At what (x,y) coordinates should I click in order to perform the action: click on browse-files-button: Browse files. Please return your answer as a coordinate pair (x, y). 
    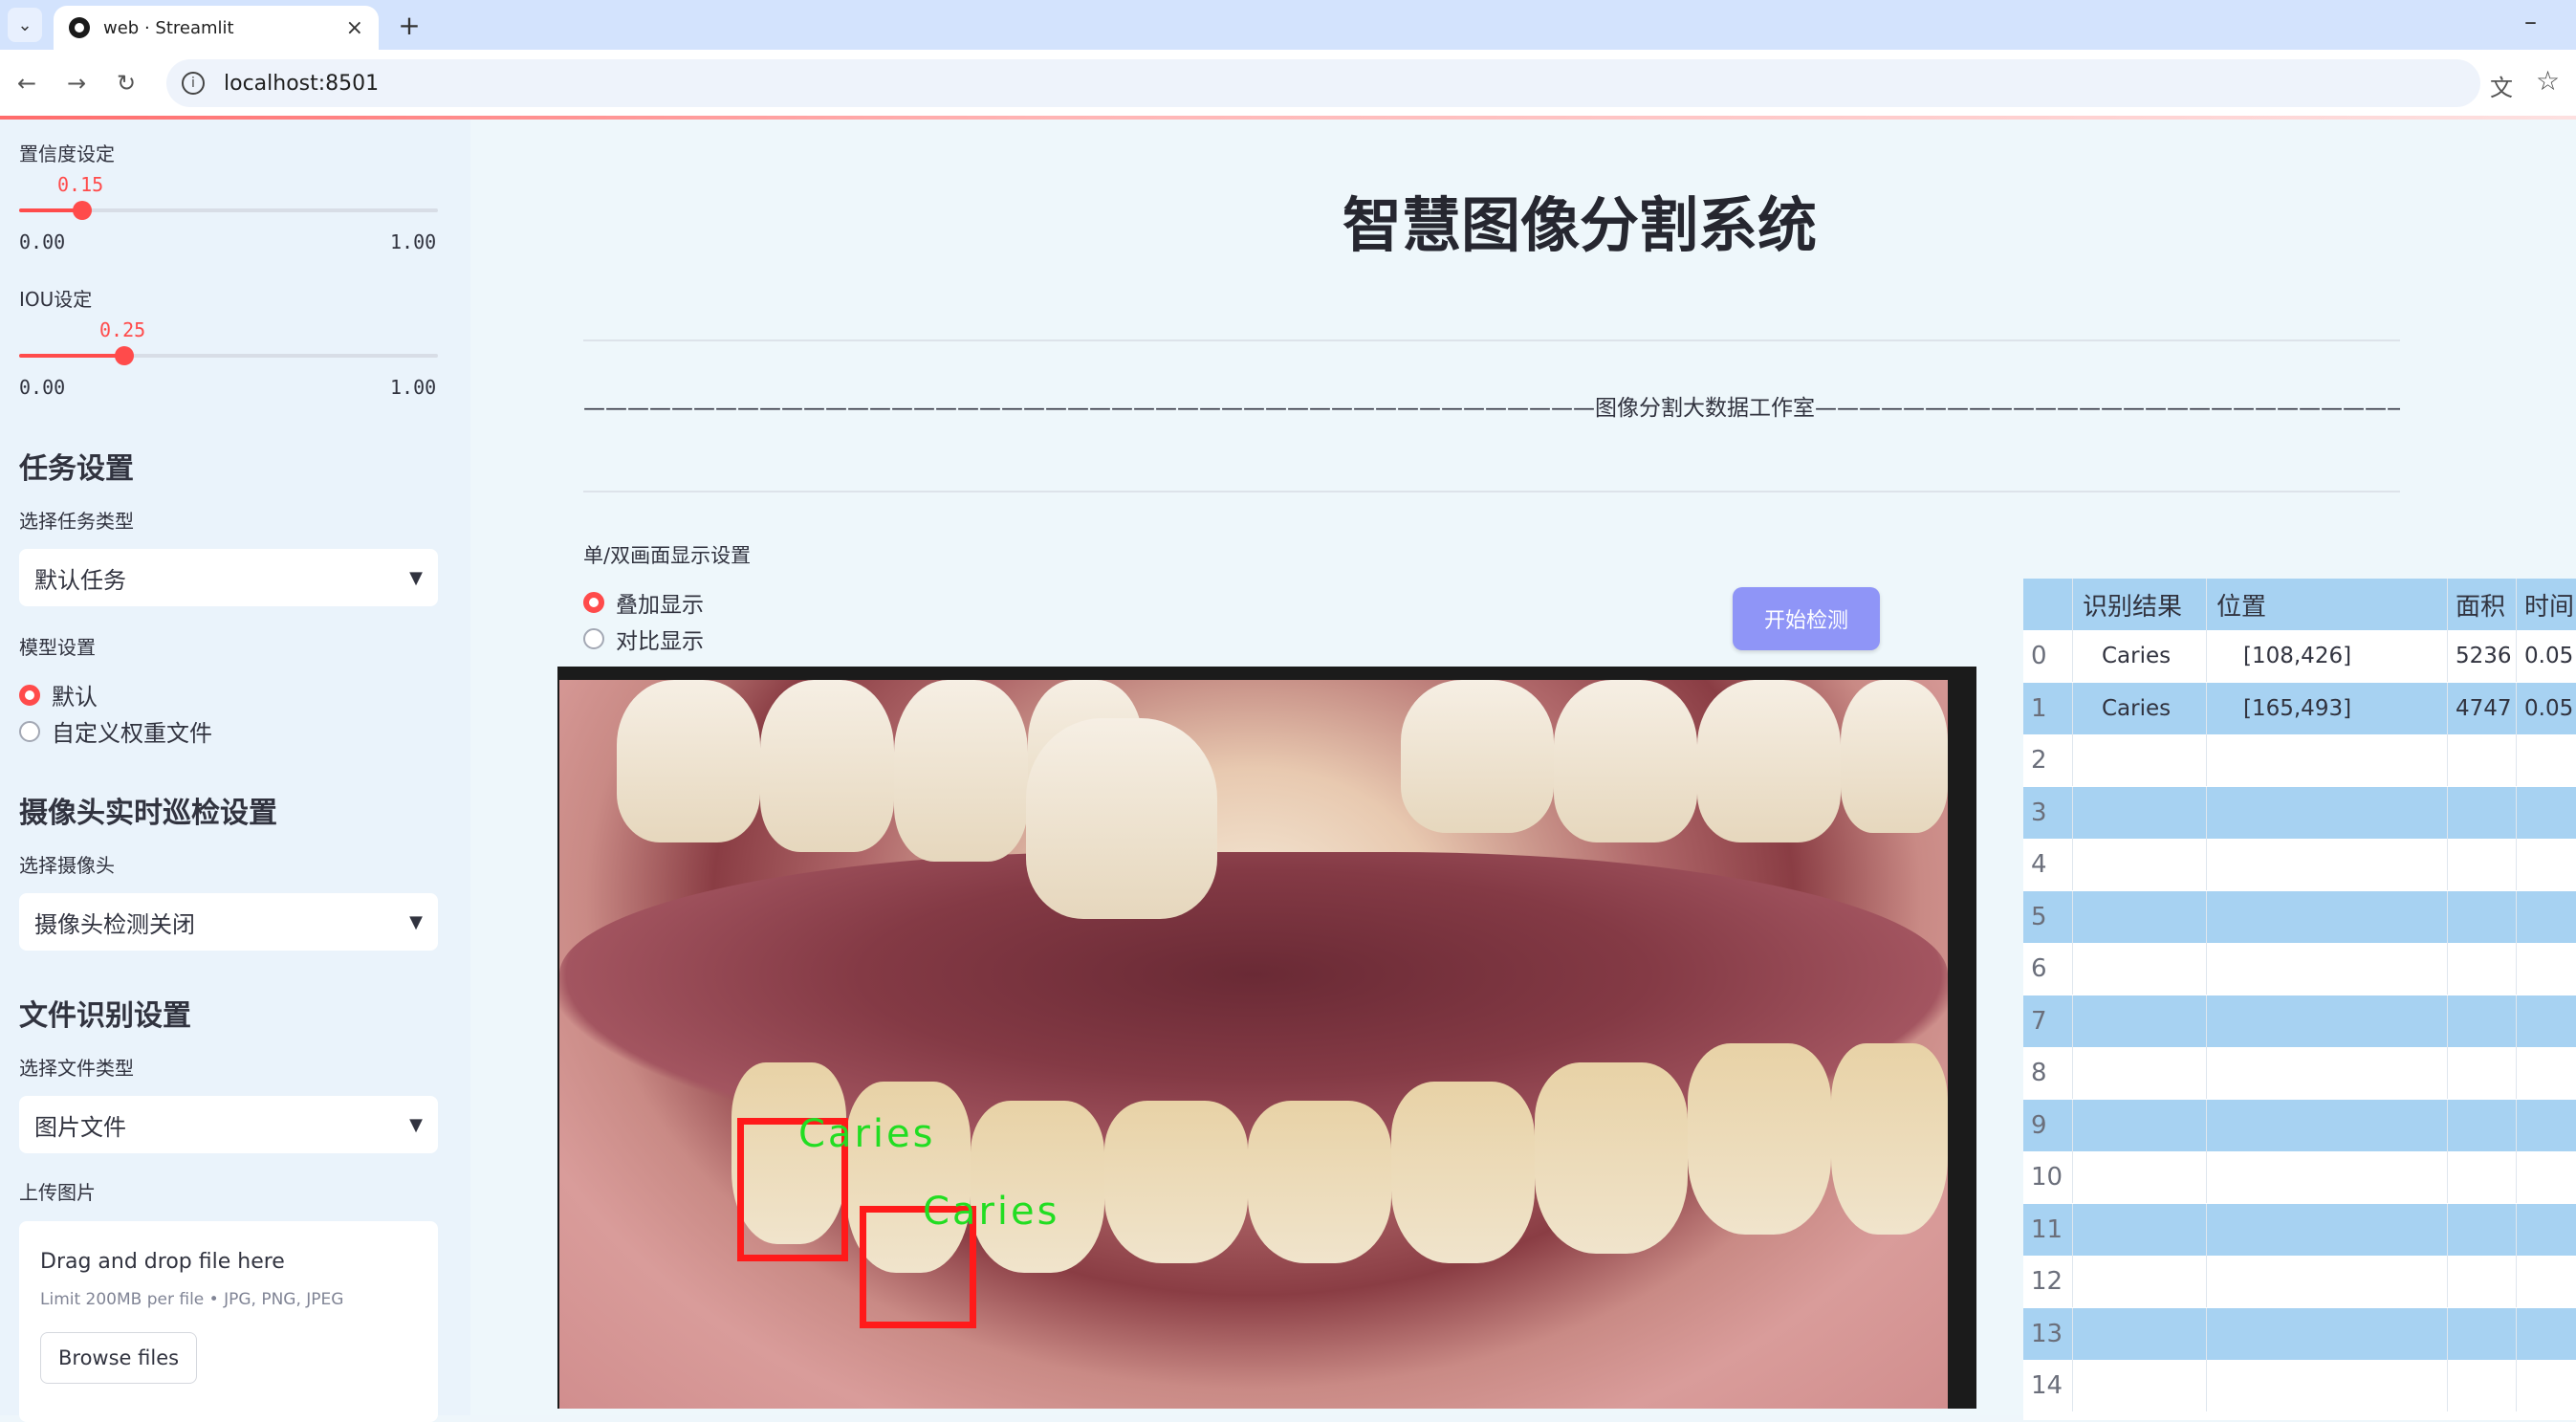
    Looking at the image, I should click on (119, 1358).